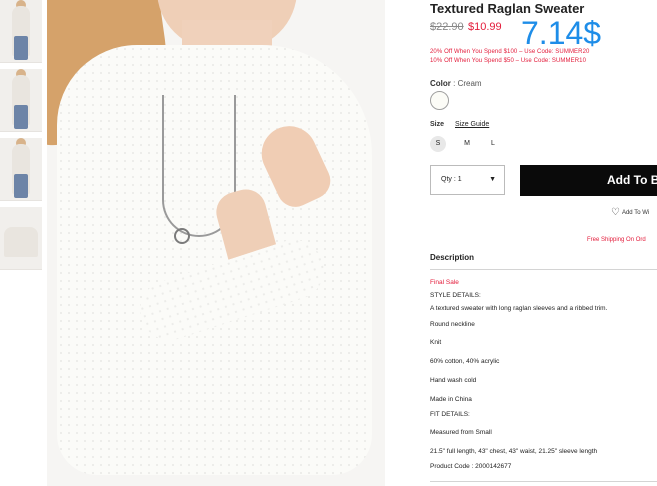 This screenshot has width=657, height=486. I want to click on description-line: Measured from Small, so click(461, 432).